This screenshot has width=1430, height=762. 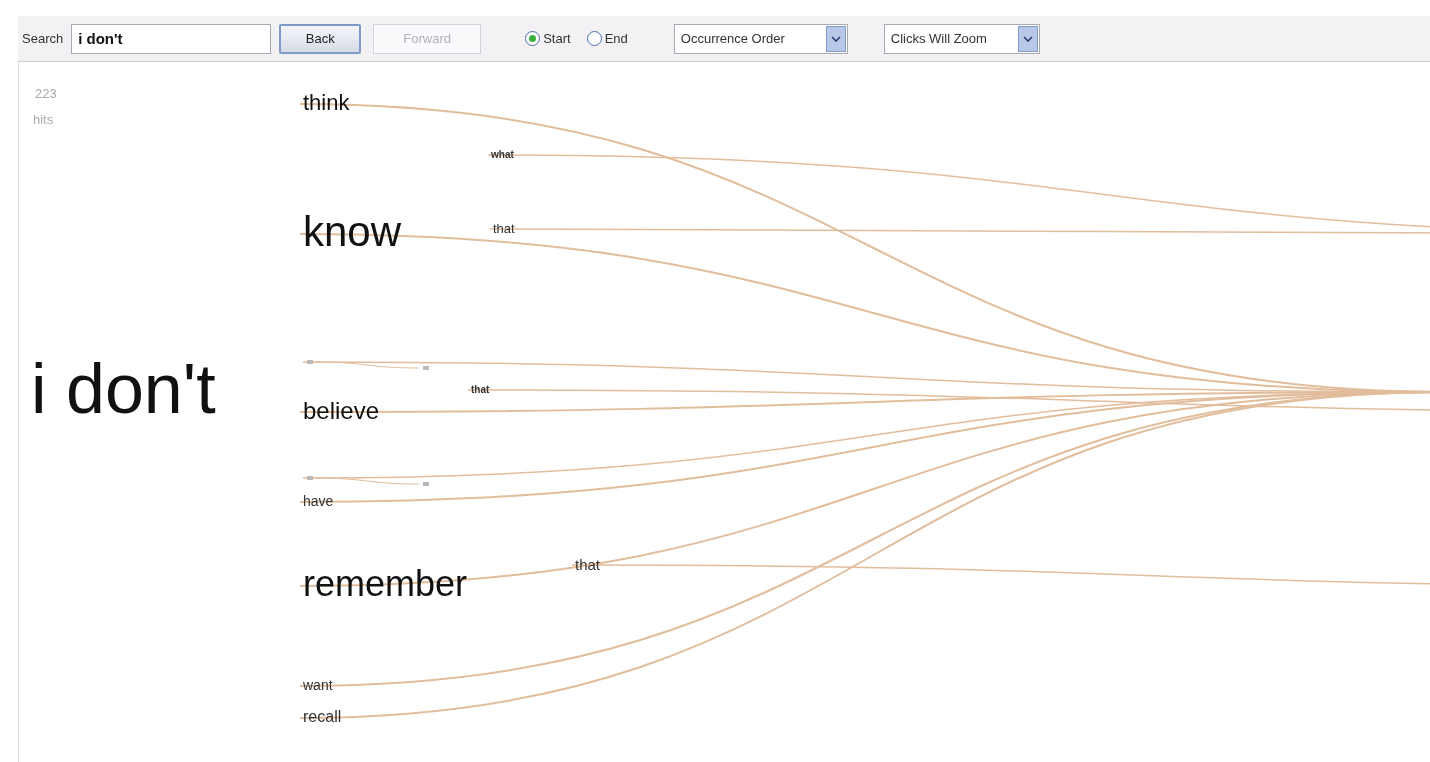 I want to click on search-field: i don't, so click(x=171, y=38).